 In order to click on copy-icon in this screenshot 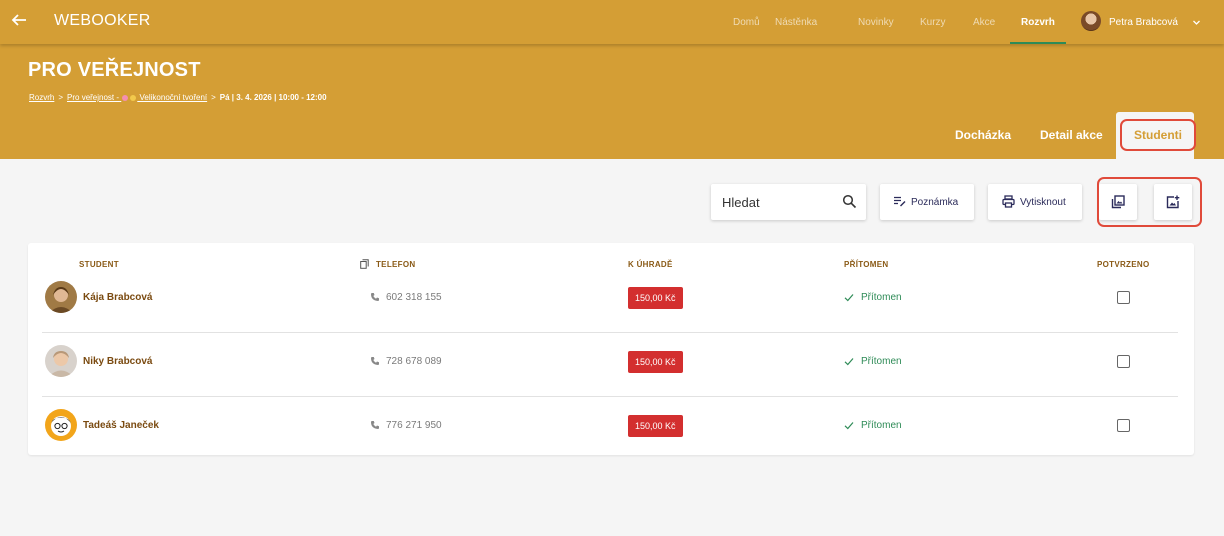, I will do `click(364, 264)`.